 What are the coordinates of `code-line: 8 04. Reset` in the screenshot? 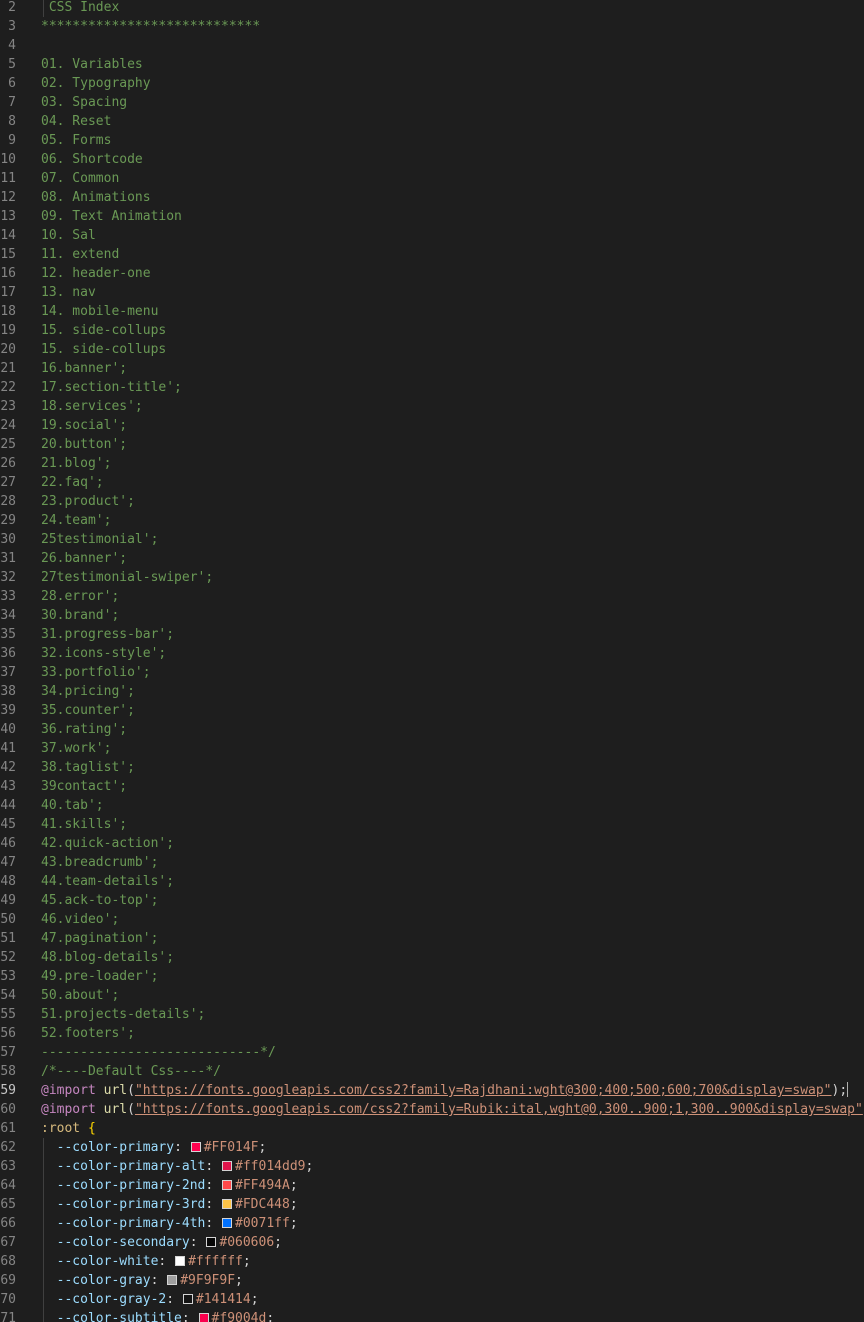 It's located at (432, 121).